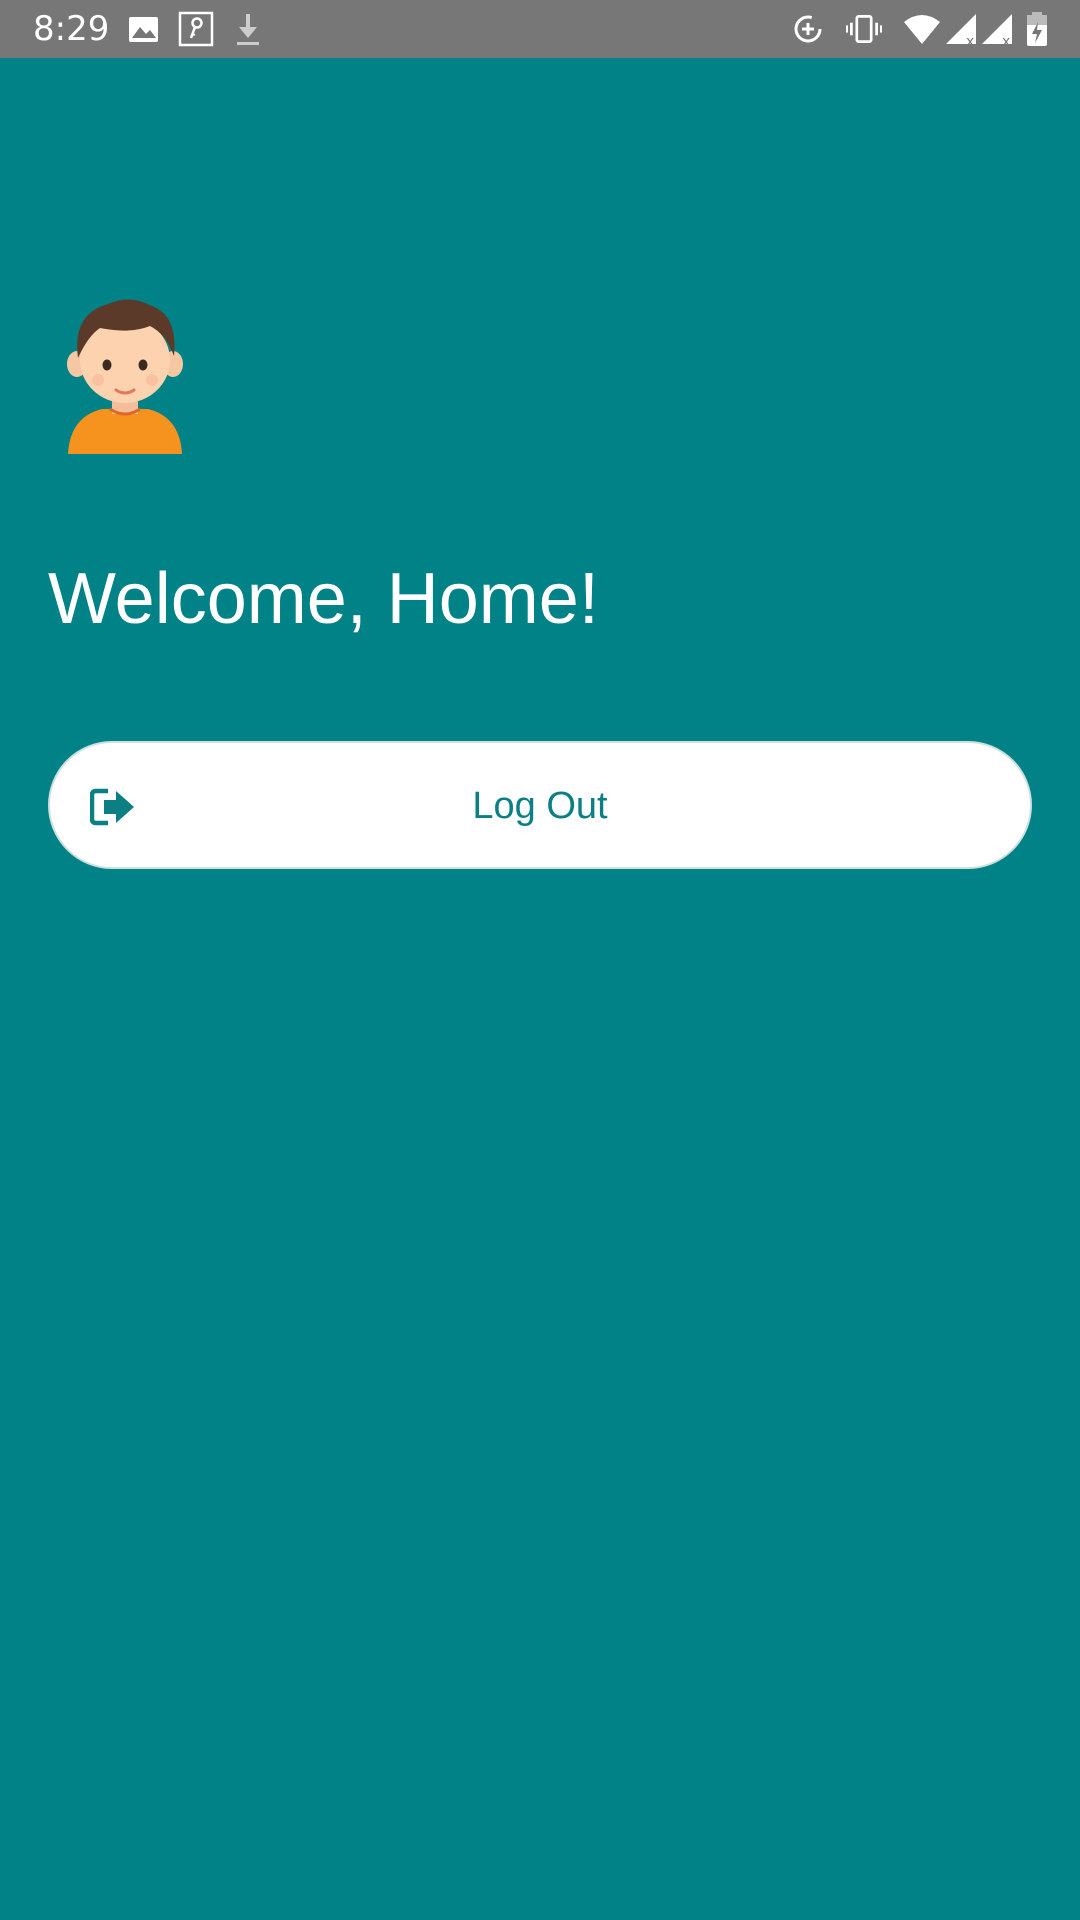  Describe the element at coordinates (1037, 29) in the screenshot. I see `battery-charging-icon` at that location.